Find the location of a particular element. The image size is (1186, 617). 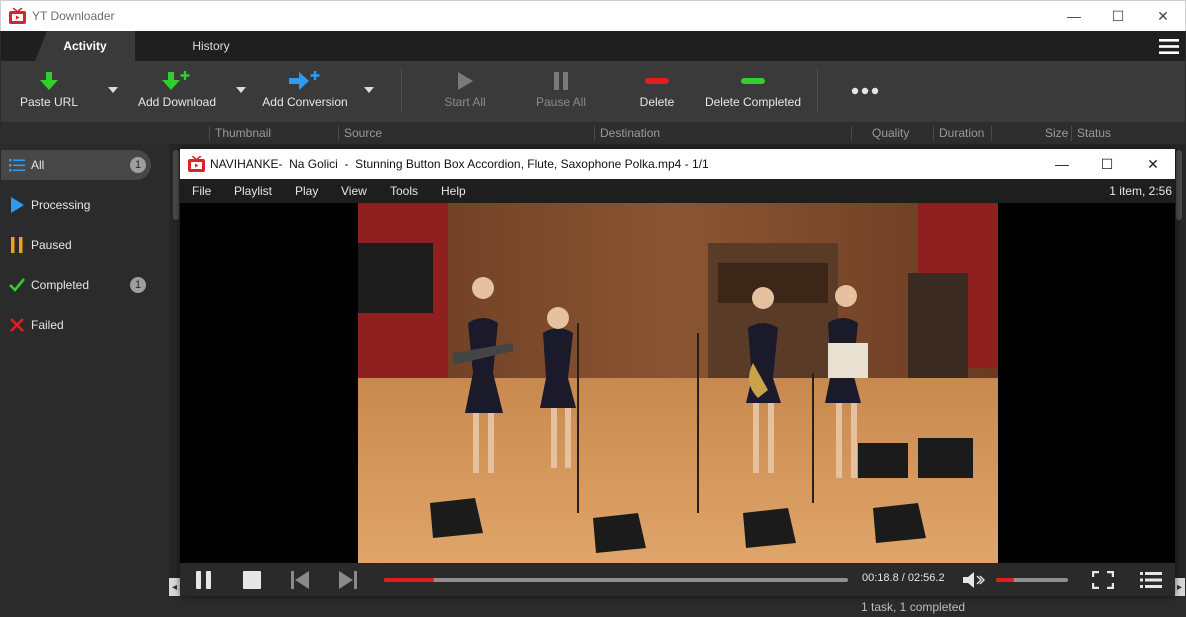

player-maximize-button: ☐ is located at coordinates (1107, 164).